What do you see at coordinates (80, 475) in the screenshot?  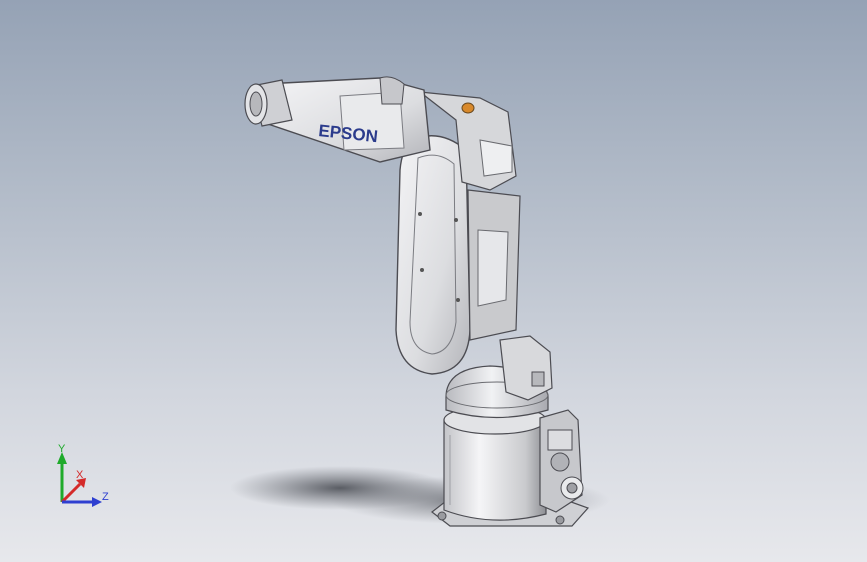 I see `x-axis-label: X` at bounding box center [80, 475].